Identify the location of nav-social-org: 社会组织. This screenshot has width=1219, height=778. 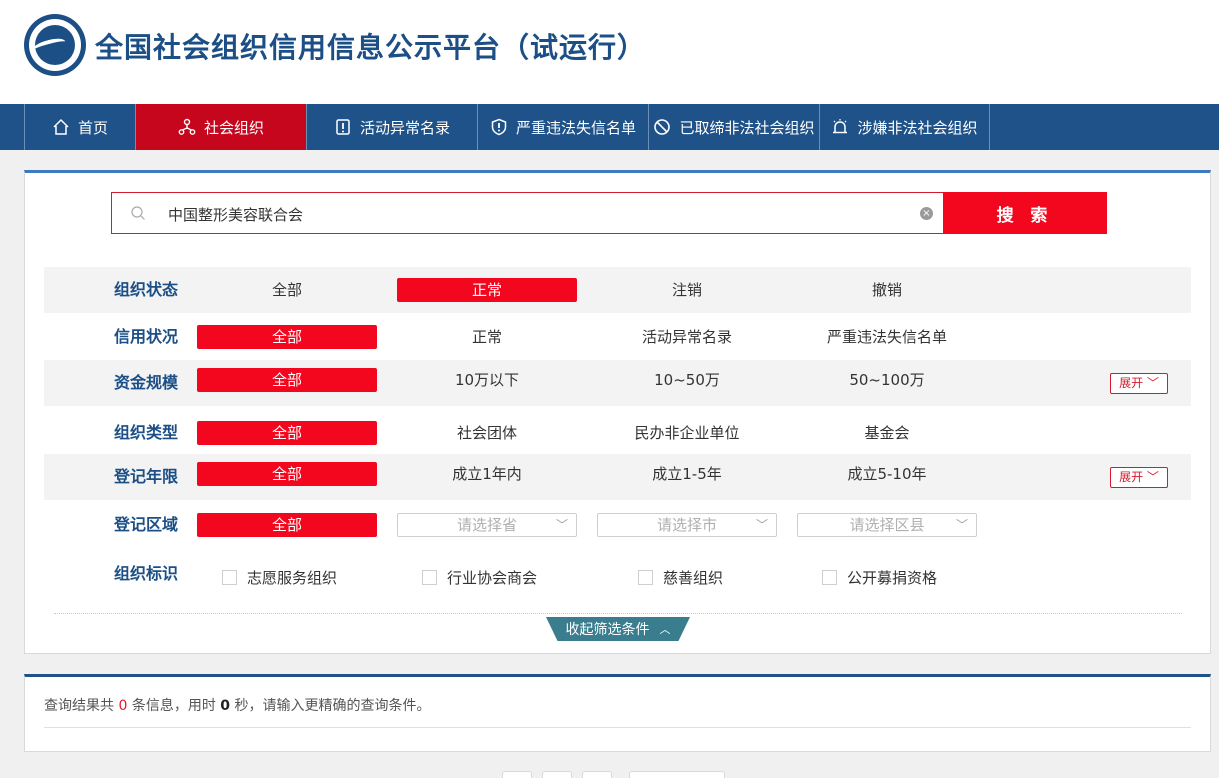
(221, 127).